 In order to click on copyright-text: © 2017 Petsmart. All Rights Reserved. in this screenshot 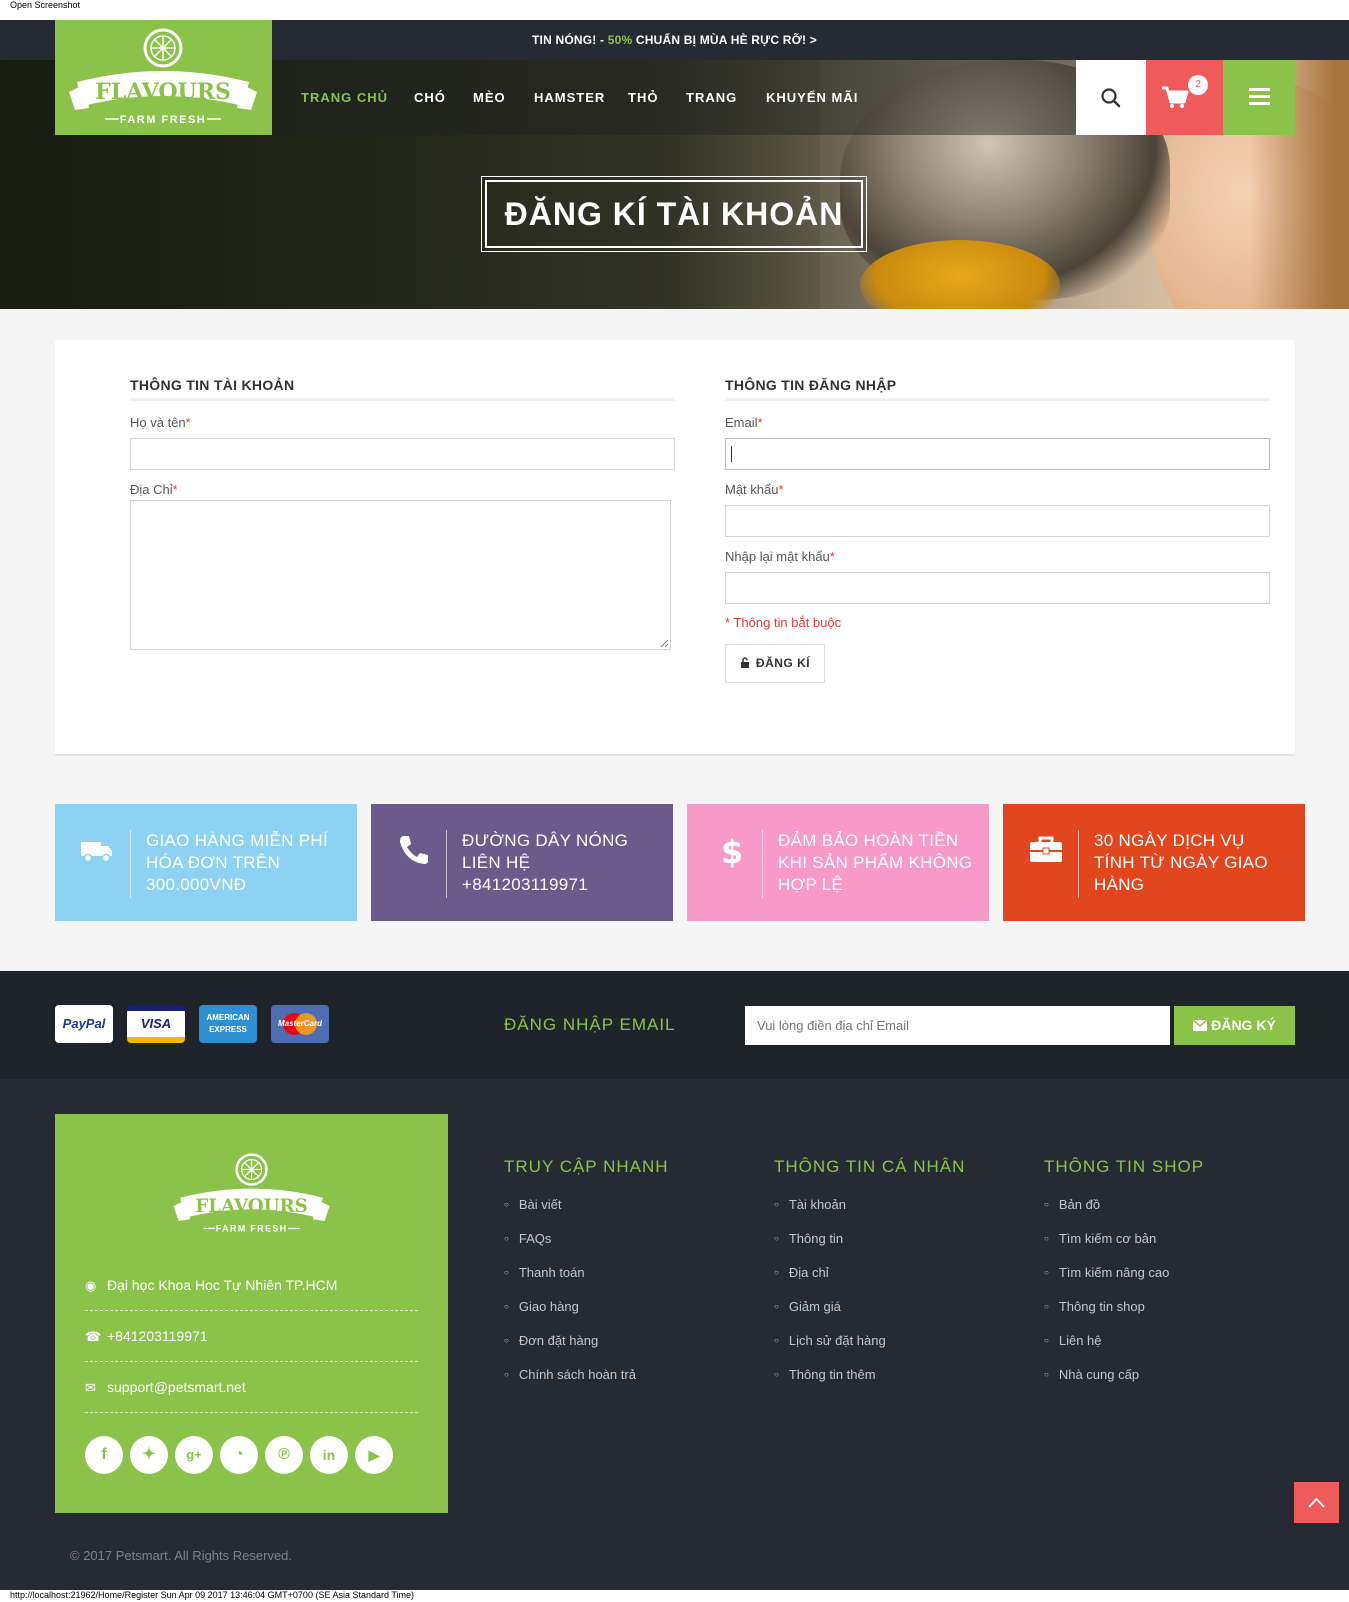, I will do `click(181, 1555)`.